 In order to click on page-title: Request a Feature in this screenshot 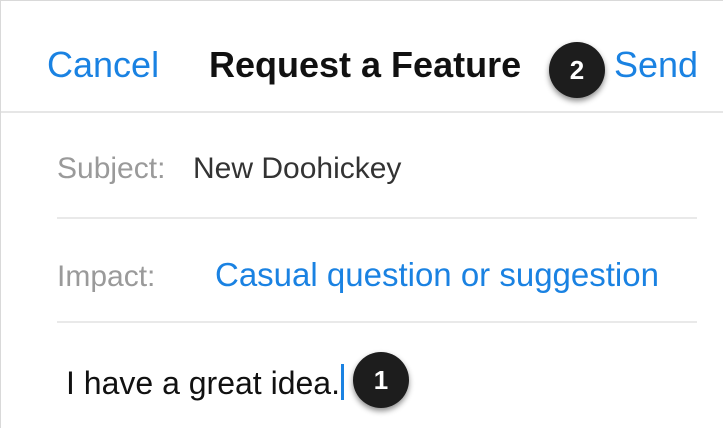, I will do `click(365, 64)`.